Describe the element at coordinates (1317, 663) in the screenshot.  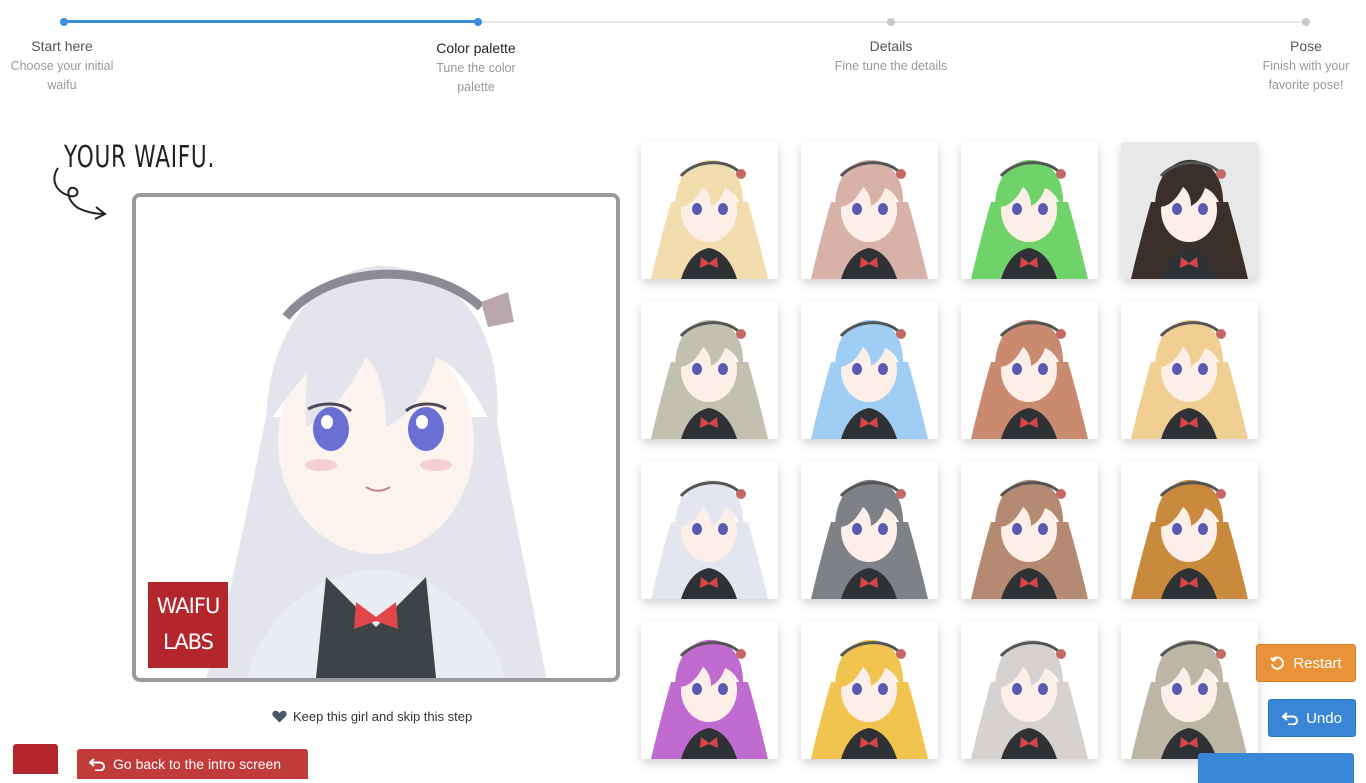
I see `restart-label: Restart` at that location.